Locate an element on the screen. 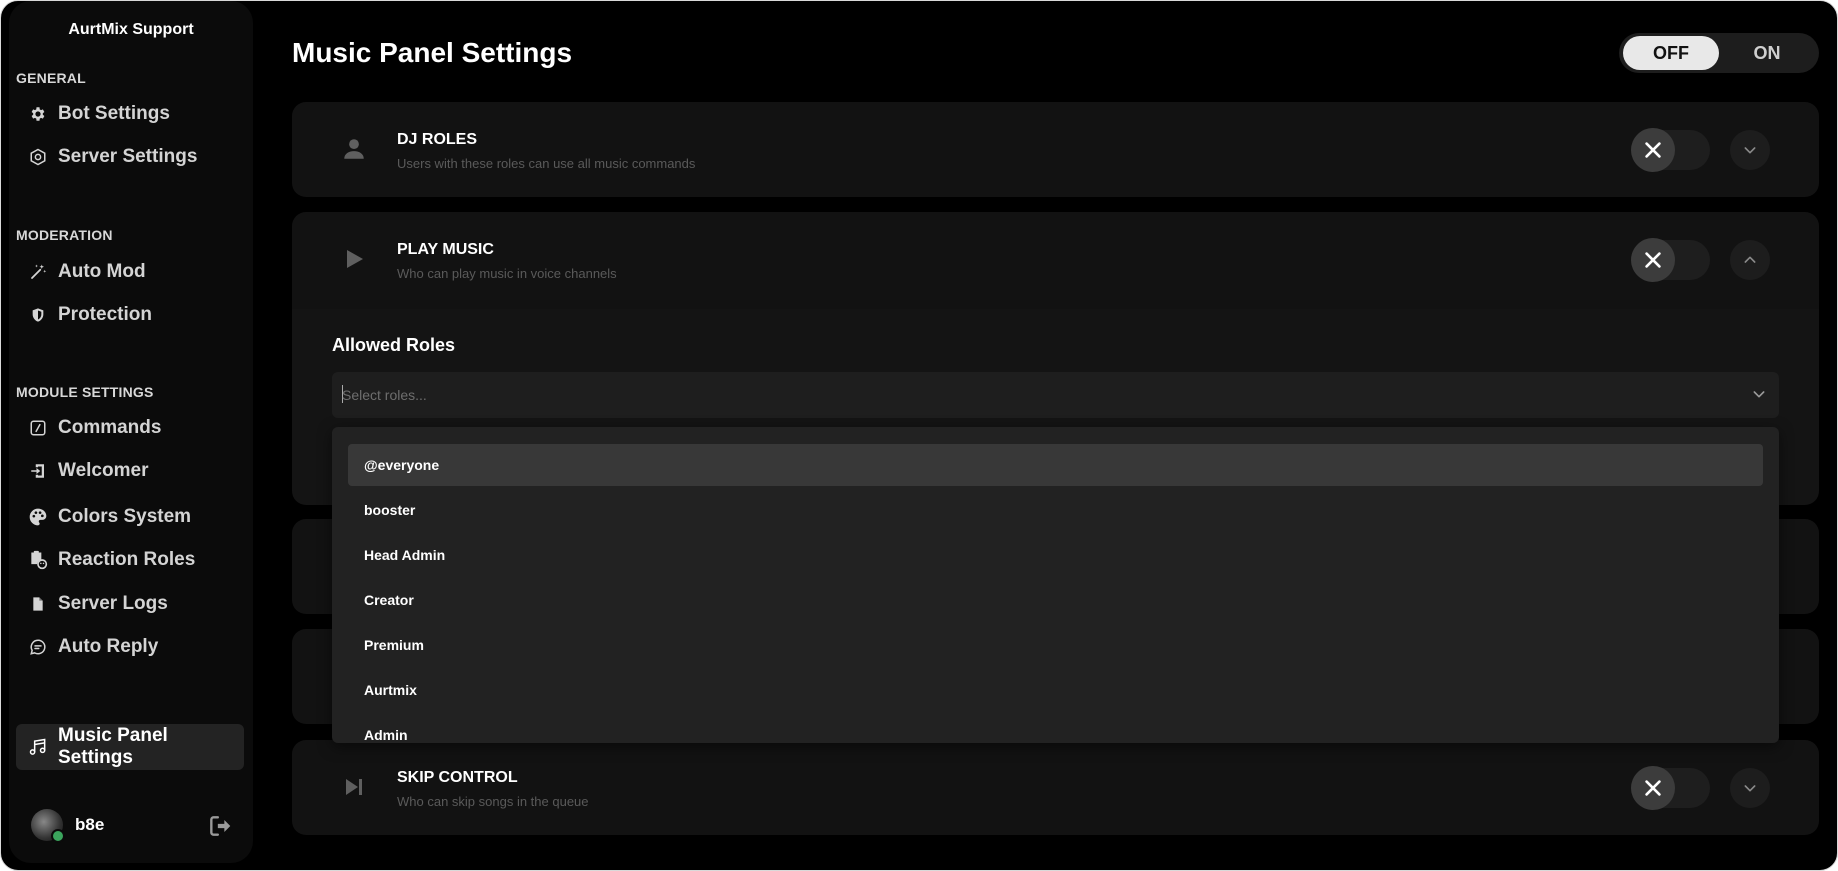 This screenshot has height=871, width=1838. sidebar-item-commands: Commands is located at coordinates (130, 428).